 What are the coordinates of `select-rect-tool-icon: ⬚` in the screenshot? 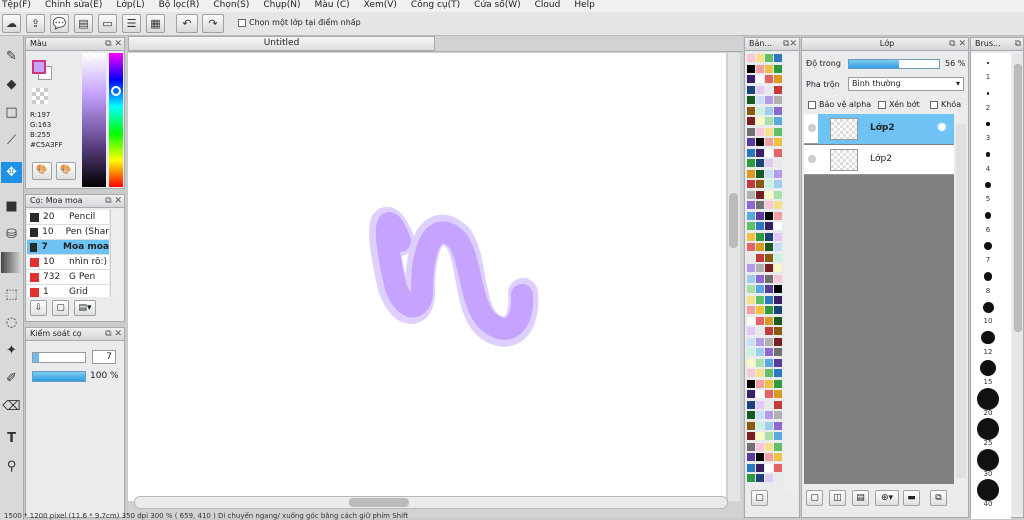 It's located at (11, 294).